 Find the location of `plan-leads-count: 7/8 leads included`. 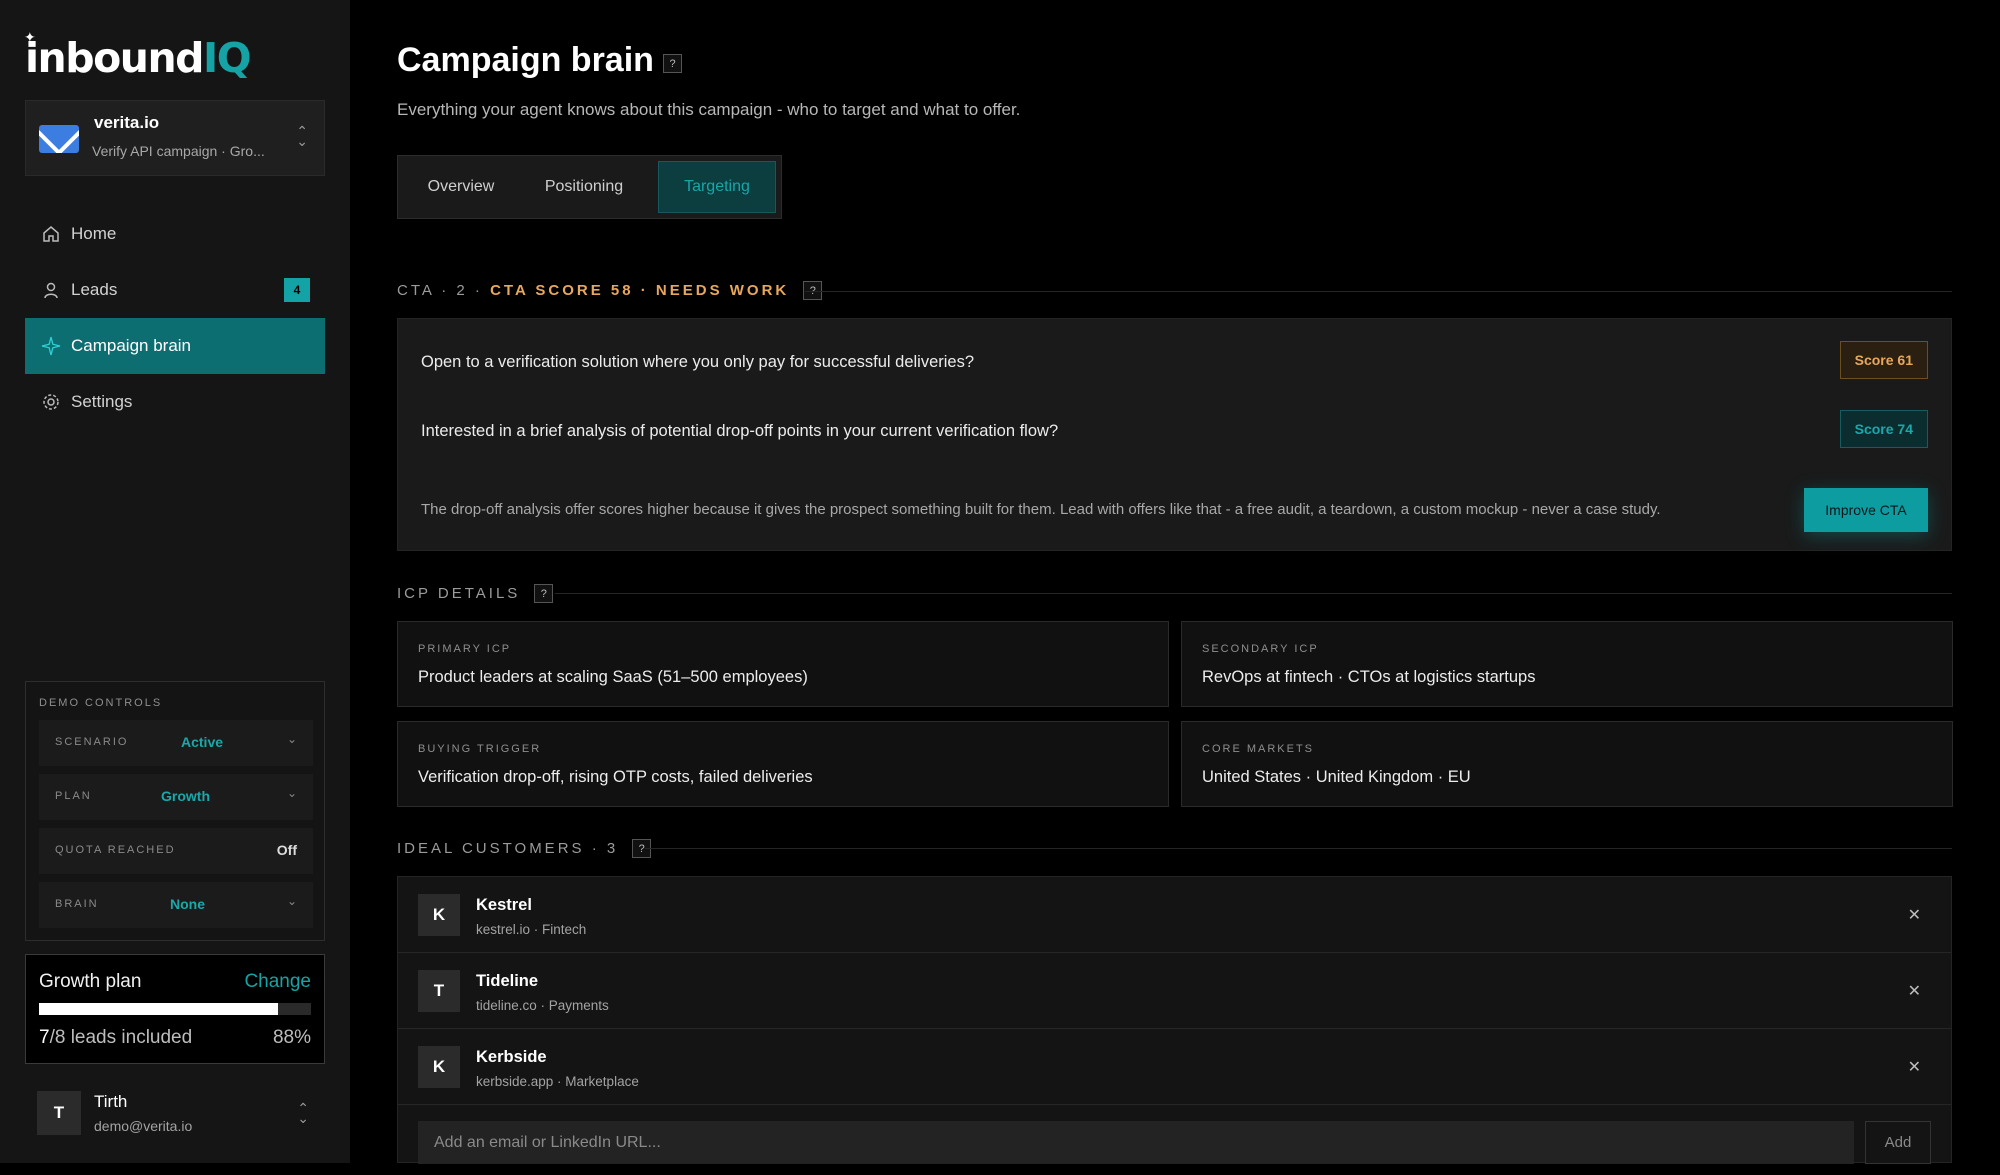

plan-leads-count: 7/8 leads included is located at coordinates (115, 1038).